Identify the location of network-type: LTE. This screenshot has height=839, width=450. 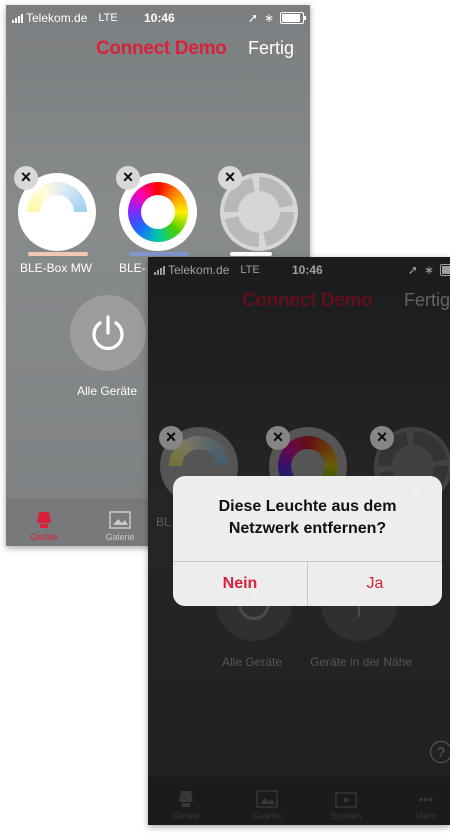
(108, 18).